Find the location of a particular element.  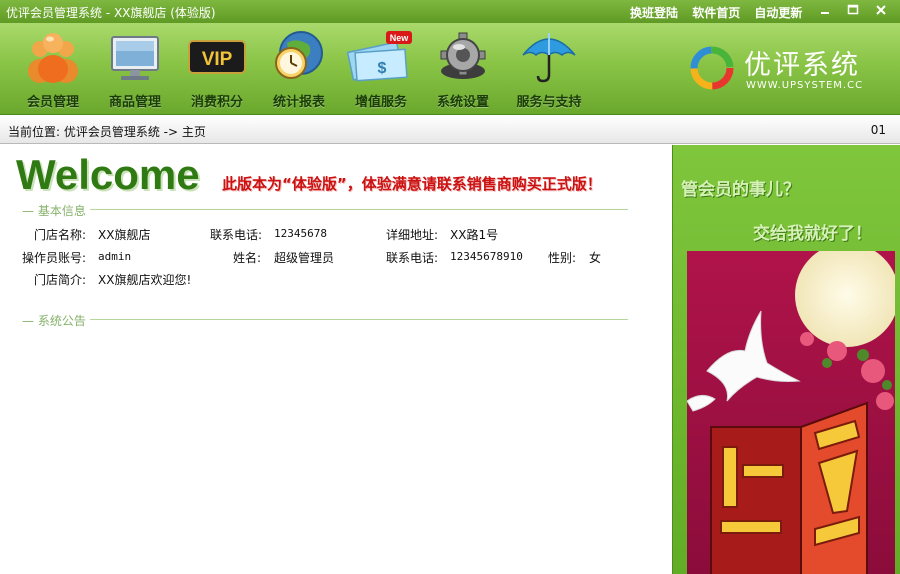

store-intro-value: XX旗舰店欢迎您! is located at coordinates (145, 280).